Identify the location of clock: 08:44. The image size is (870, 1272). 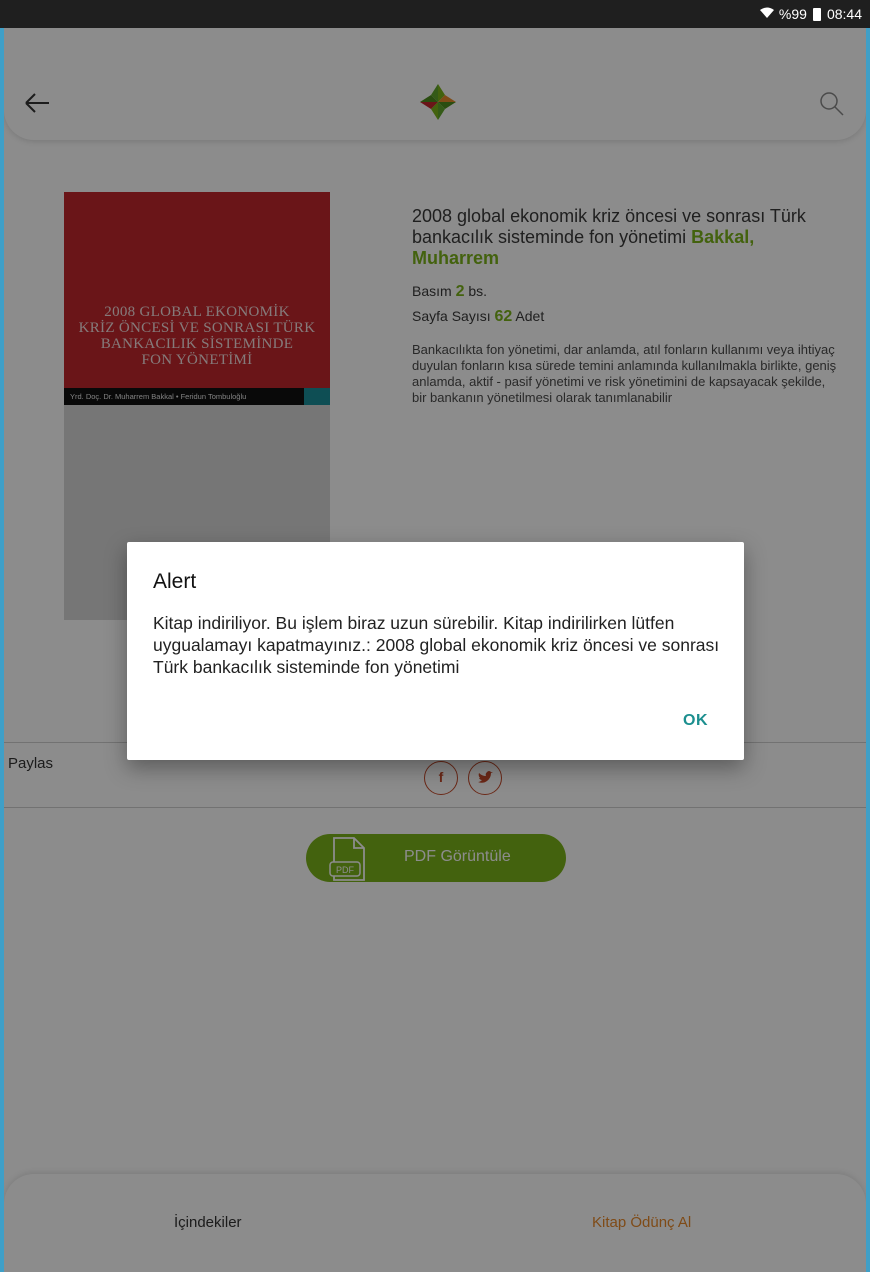
(844, 14).